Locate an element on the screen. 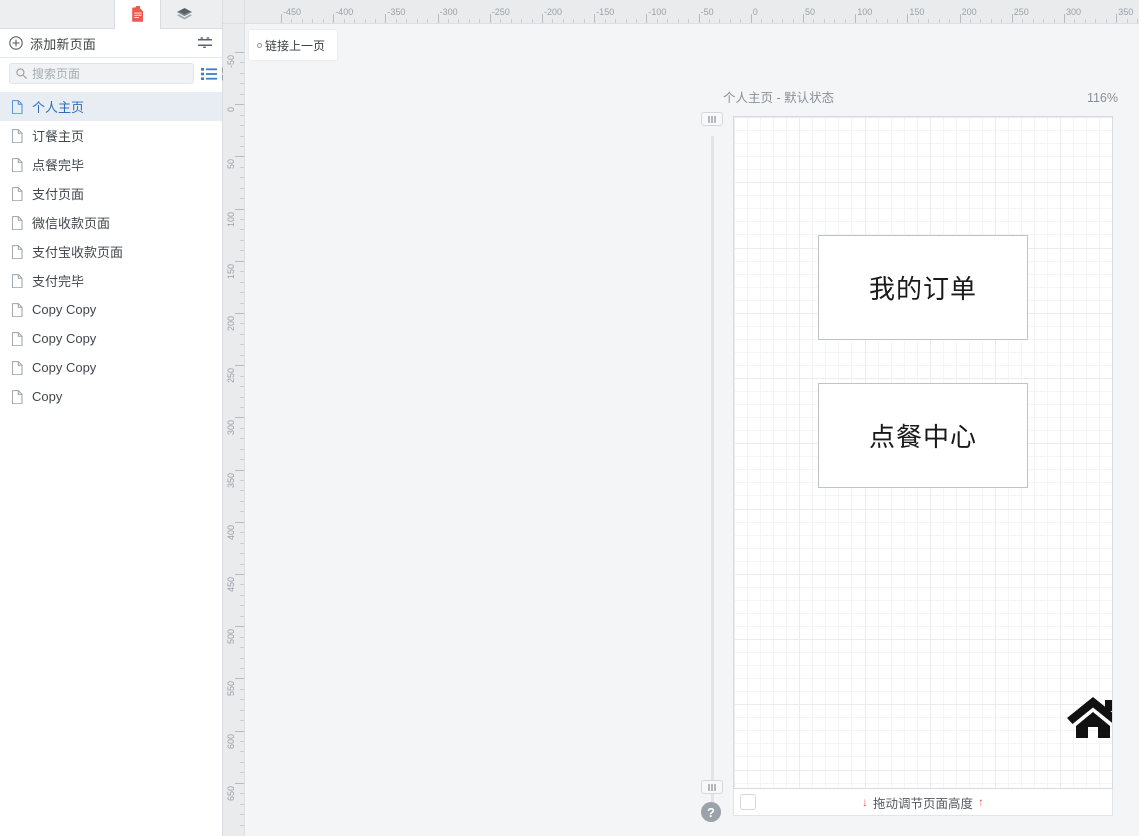 The image size is (1139, 836). page-list-item-label: Copy Copy is located at coordinates (64, 367).